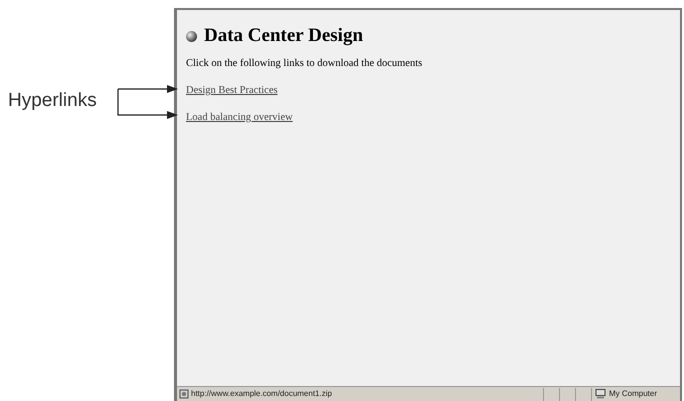 Image resolution: width=684 pixels, height=401 pixels. What do you see at coordinates (232, 90) in the screenshot?
I see `document-link: Design Best Practices` at bounding box center [232, 90].